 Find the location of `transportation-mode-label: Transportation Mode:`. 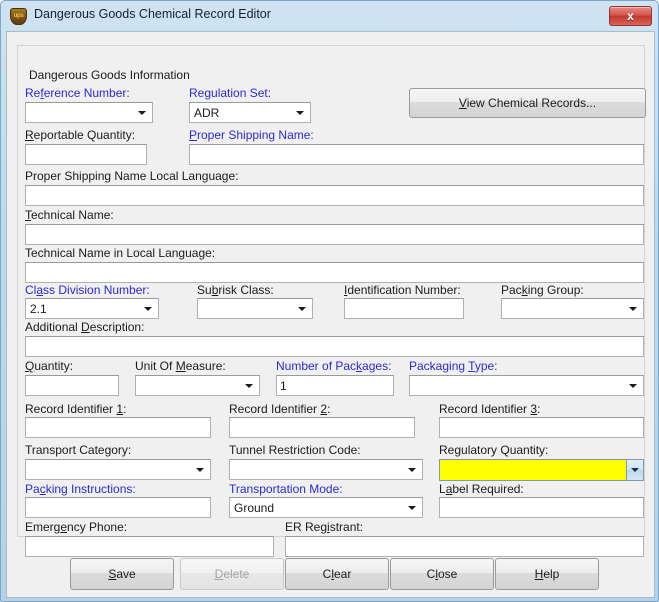

transportation-mode-label: Transportation Mode: is located at coordinates (286, 489).